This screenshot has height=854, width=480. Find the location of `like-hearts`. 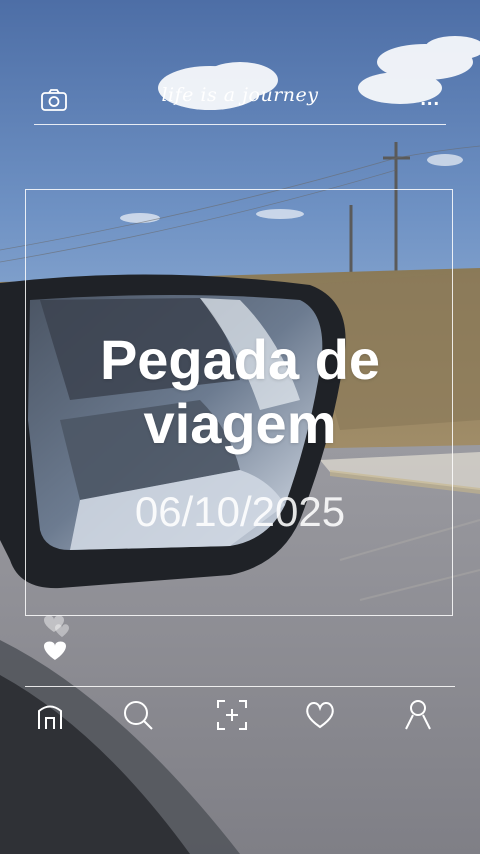

like-hearts is located at coordinates (60, 640).